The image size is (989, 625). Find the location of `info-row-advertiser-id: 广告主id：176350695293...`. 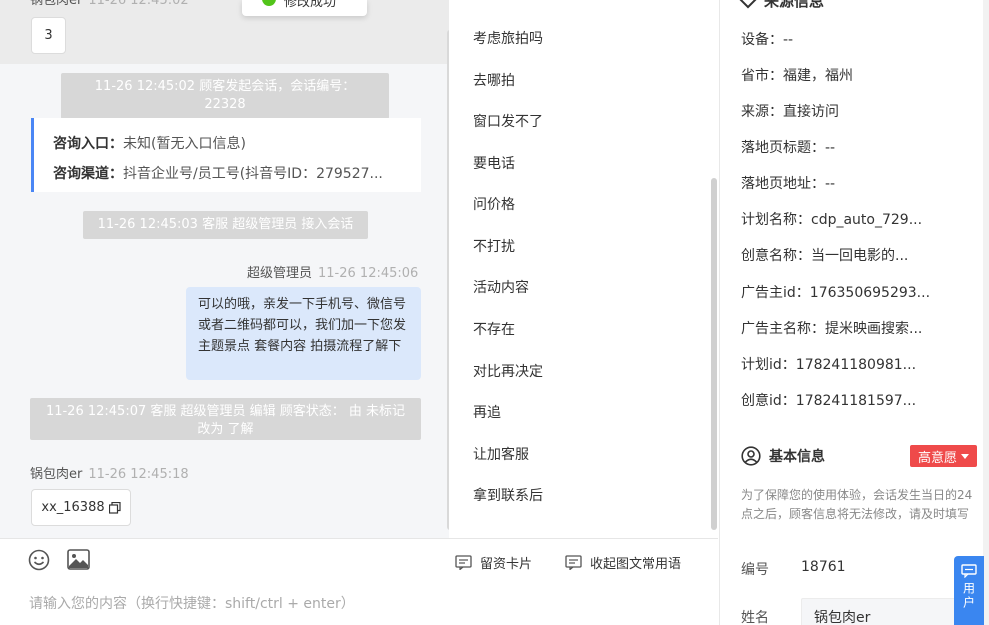

info-row-advertiser-id: 广告主id：176350695293... is located at coordinates (835, 292).